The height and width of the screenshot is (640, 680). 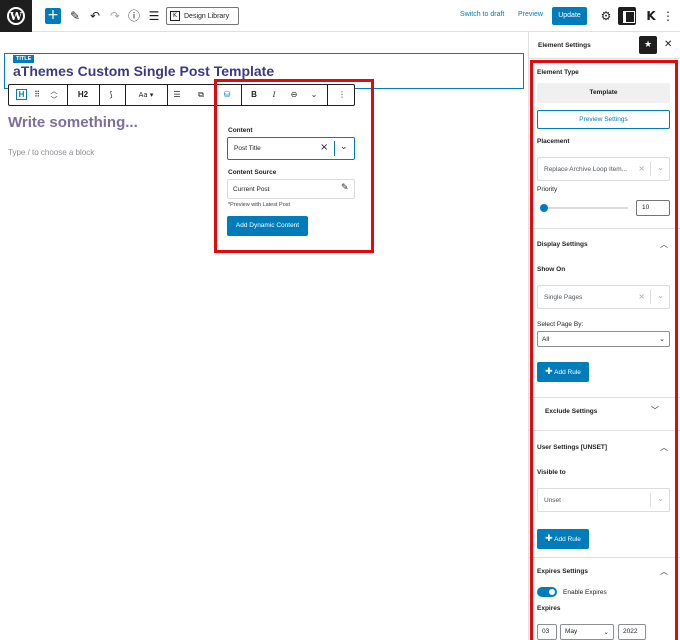 What do you see at coordinates (177, 95) in the screenshot?
I see `align-icon: ☰` at bounding box center [177, 95].